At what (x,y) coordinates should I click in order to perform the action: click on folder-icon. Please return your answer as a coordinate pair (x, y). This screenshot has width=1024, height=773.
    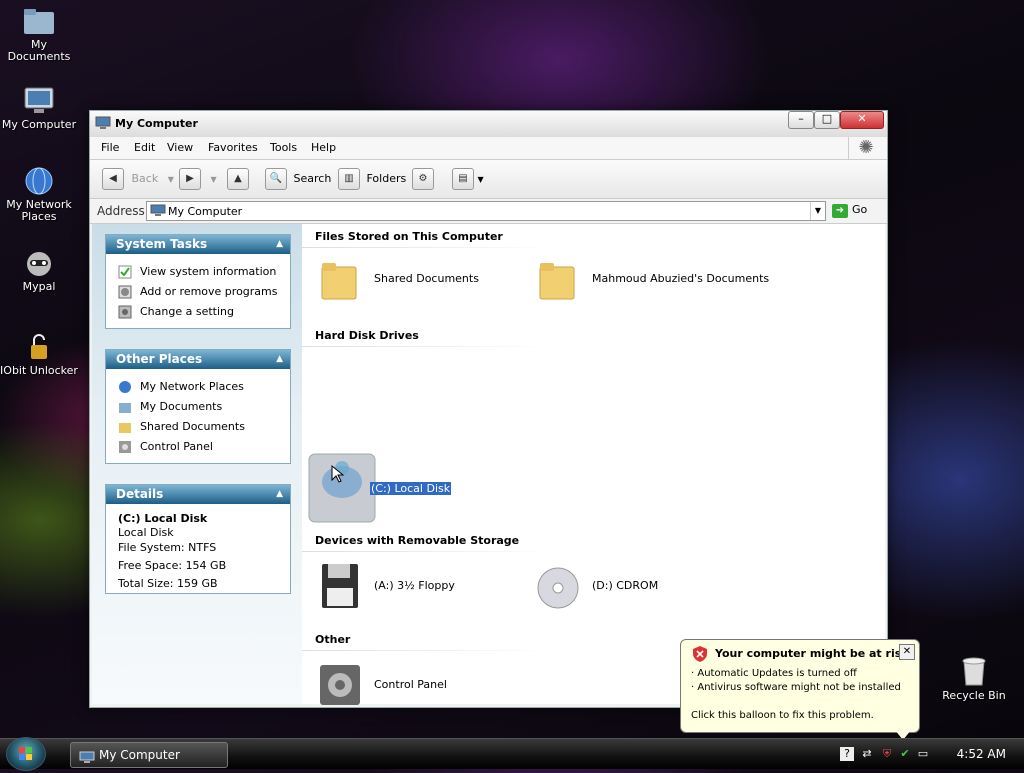
    Looking at the image, I should click on (558, 279).